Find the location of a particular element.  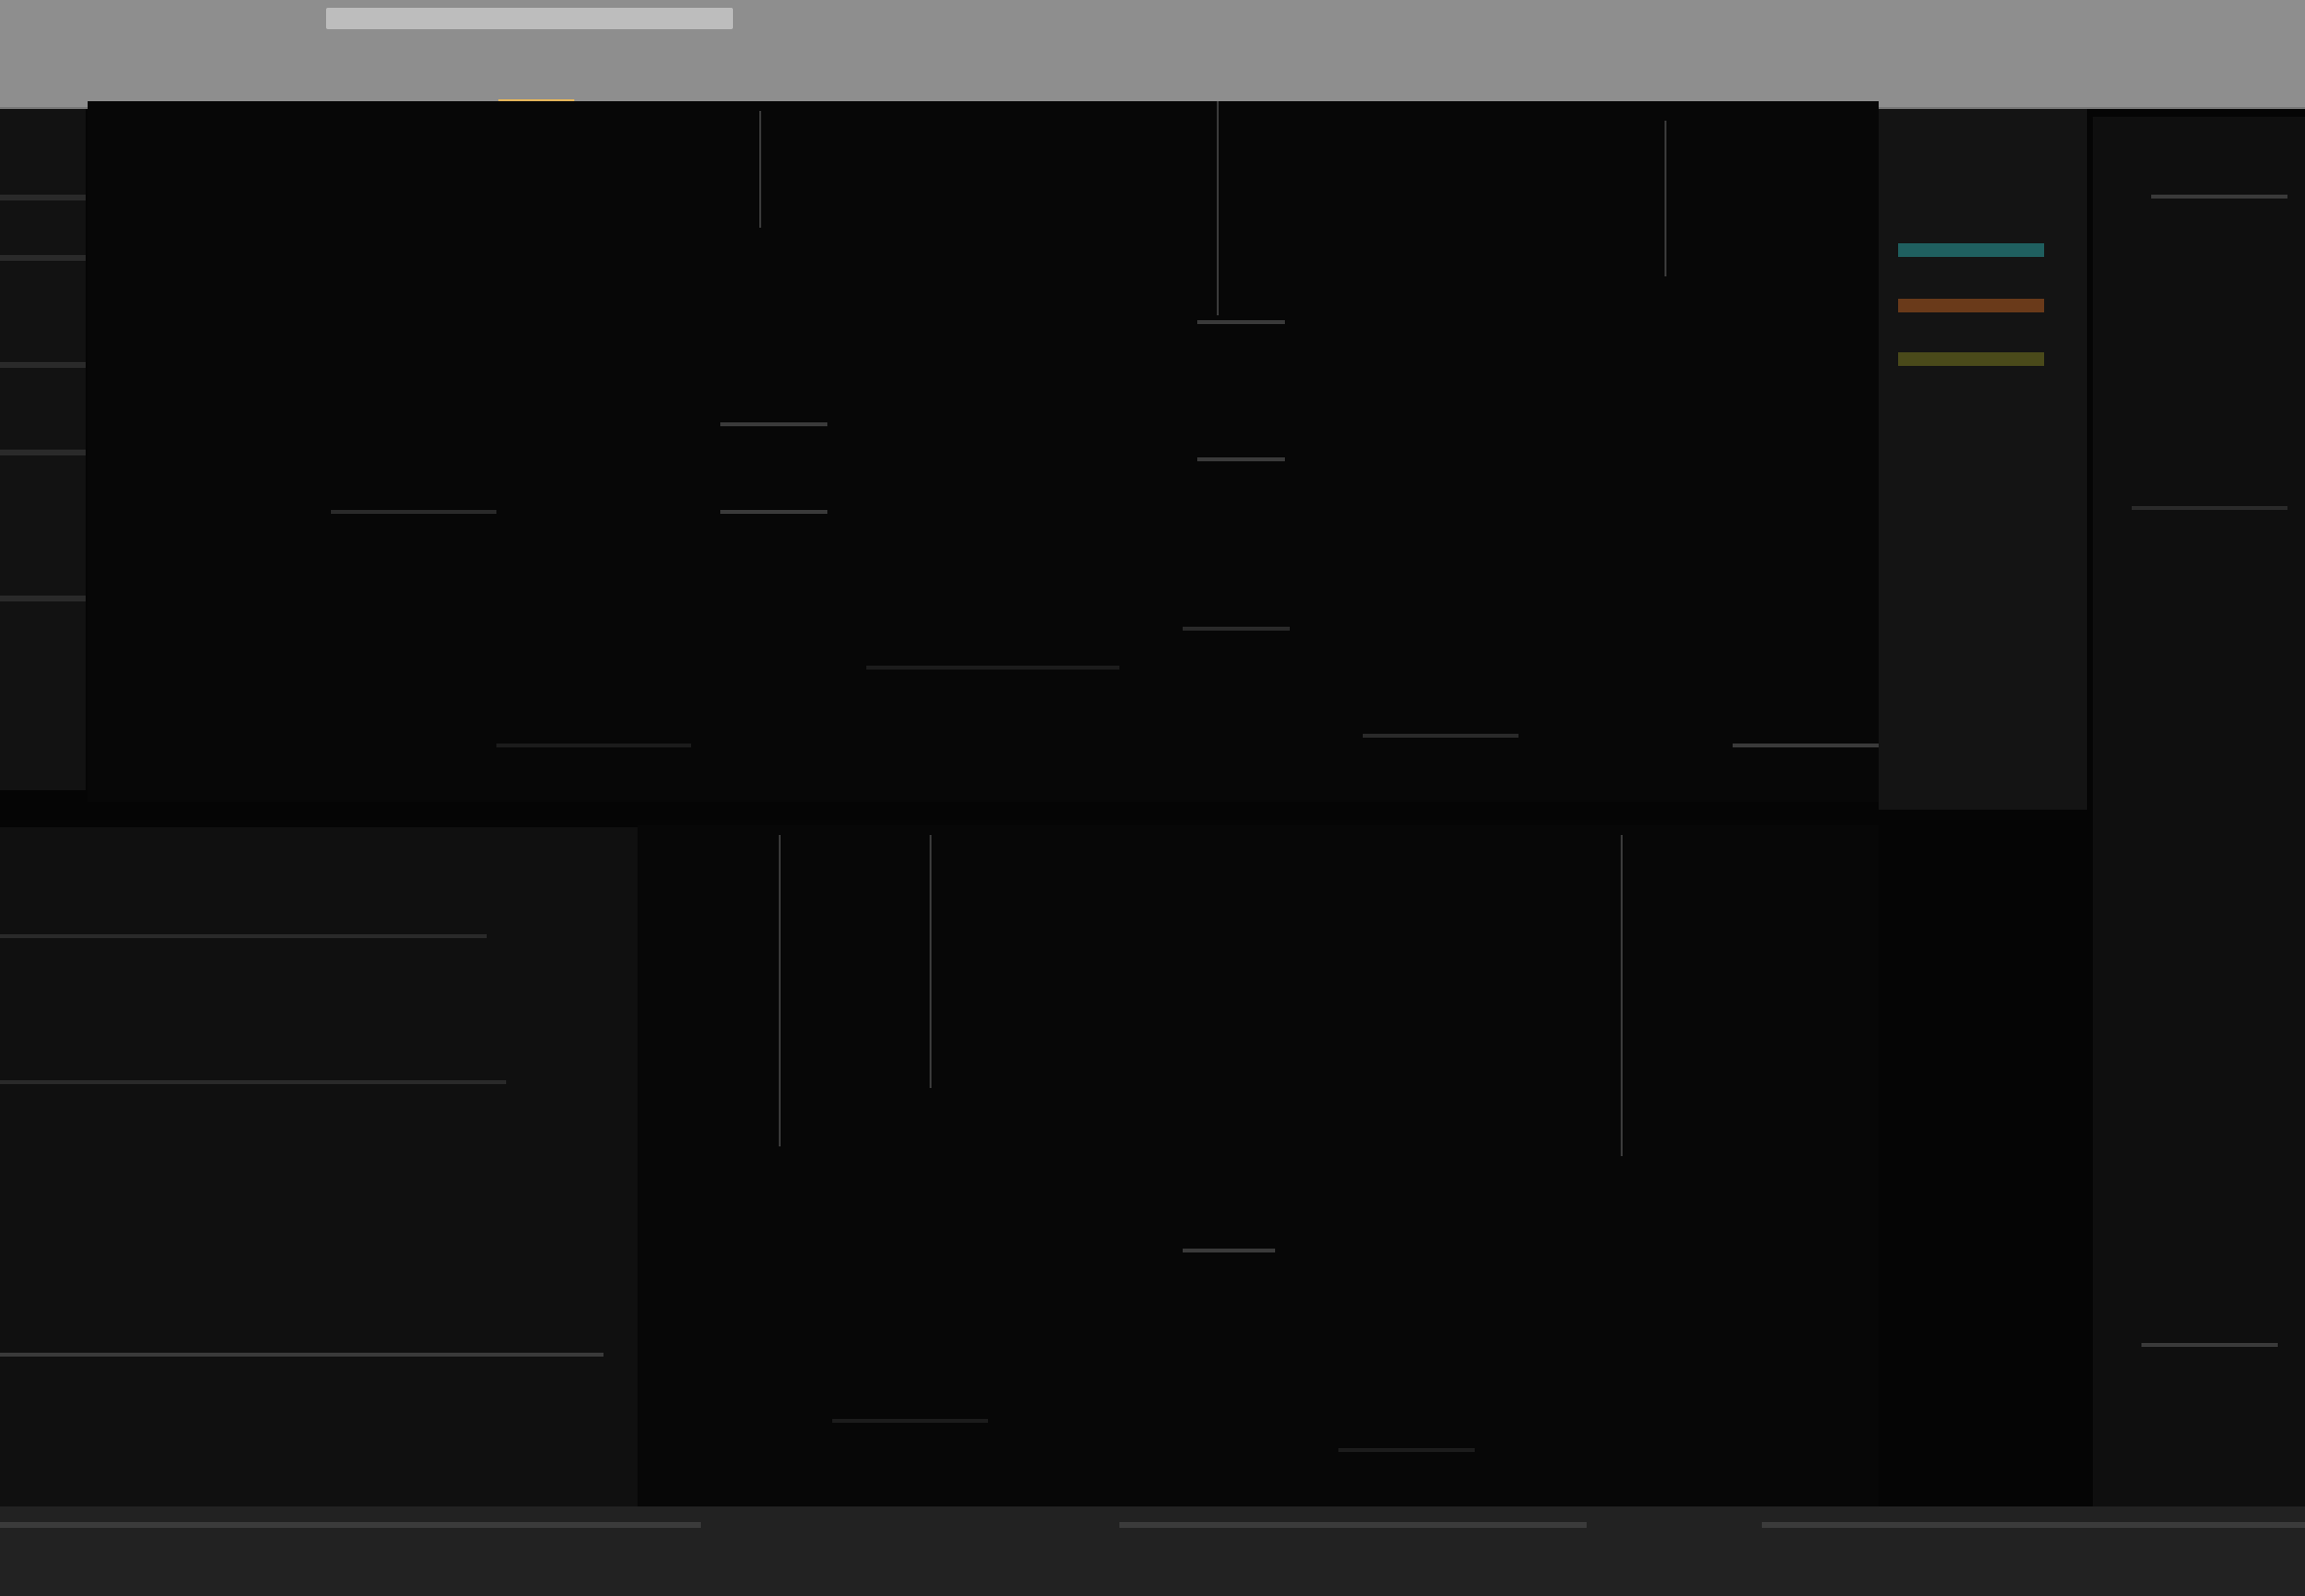

inspector-panel is located at coordinates (1983, 459).